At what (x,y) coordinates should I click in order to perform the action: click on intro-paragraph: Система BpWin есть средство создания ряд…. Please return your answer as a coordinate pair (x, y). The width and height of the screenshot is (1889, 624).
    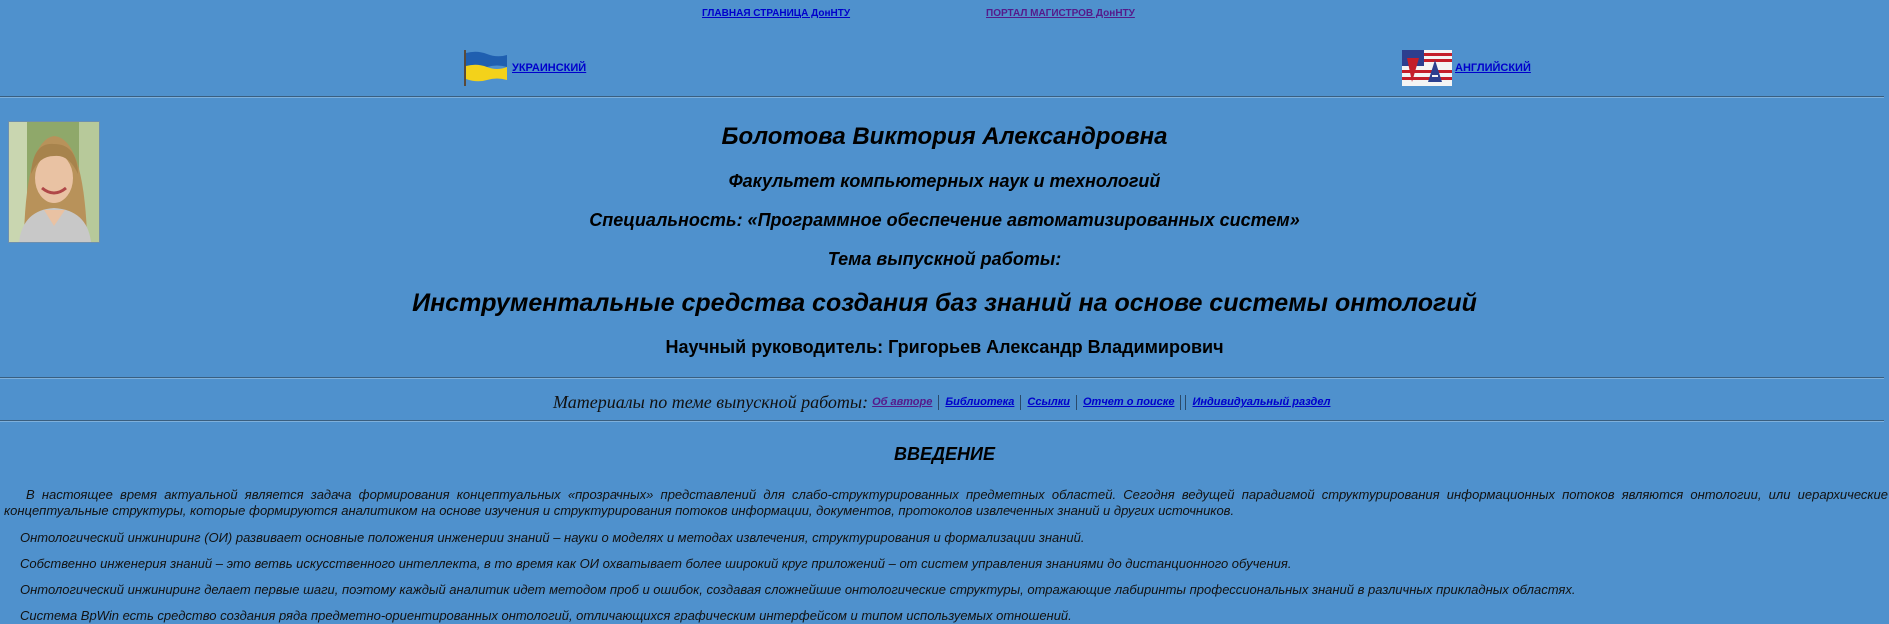
    Looking at the image, I should click on (546, 615).